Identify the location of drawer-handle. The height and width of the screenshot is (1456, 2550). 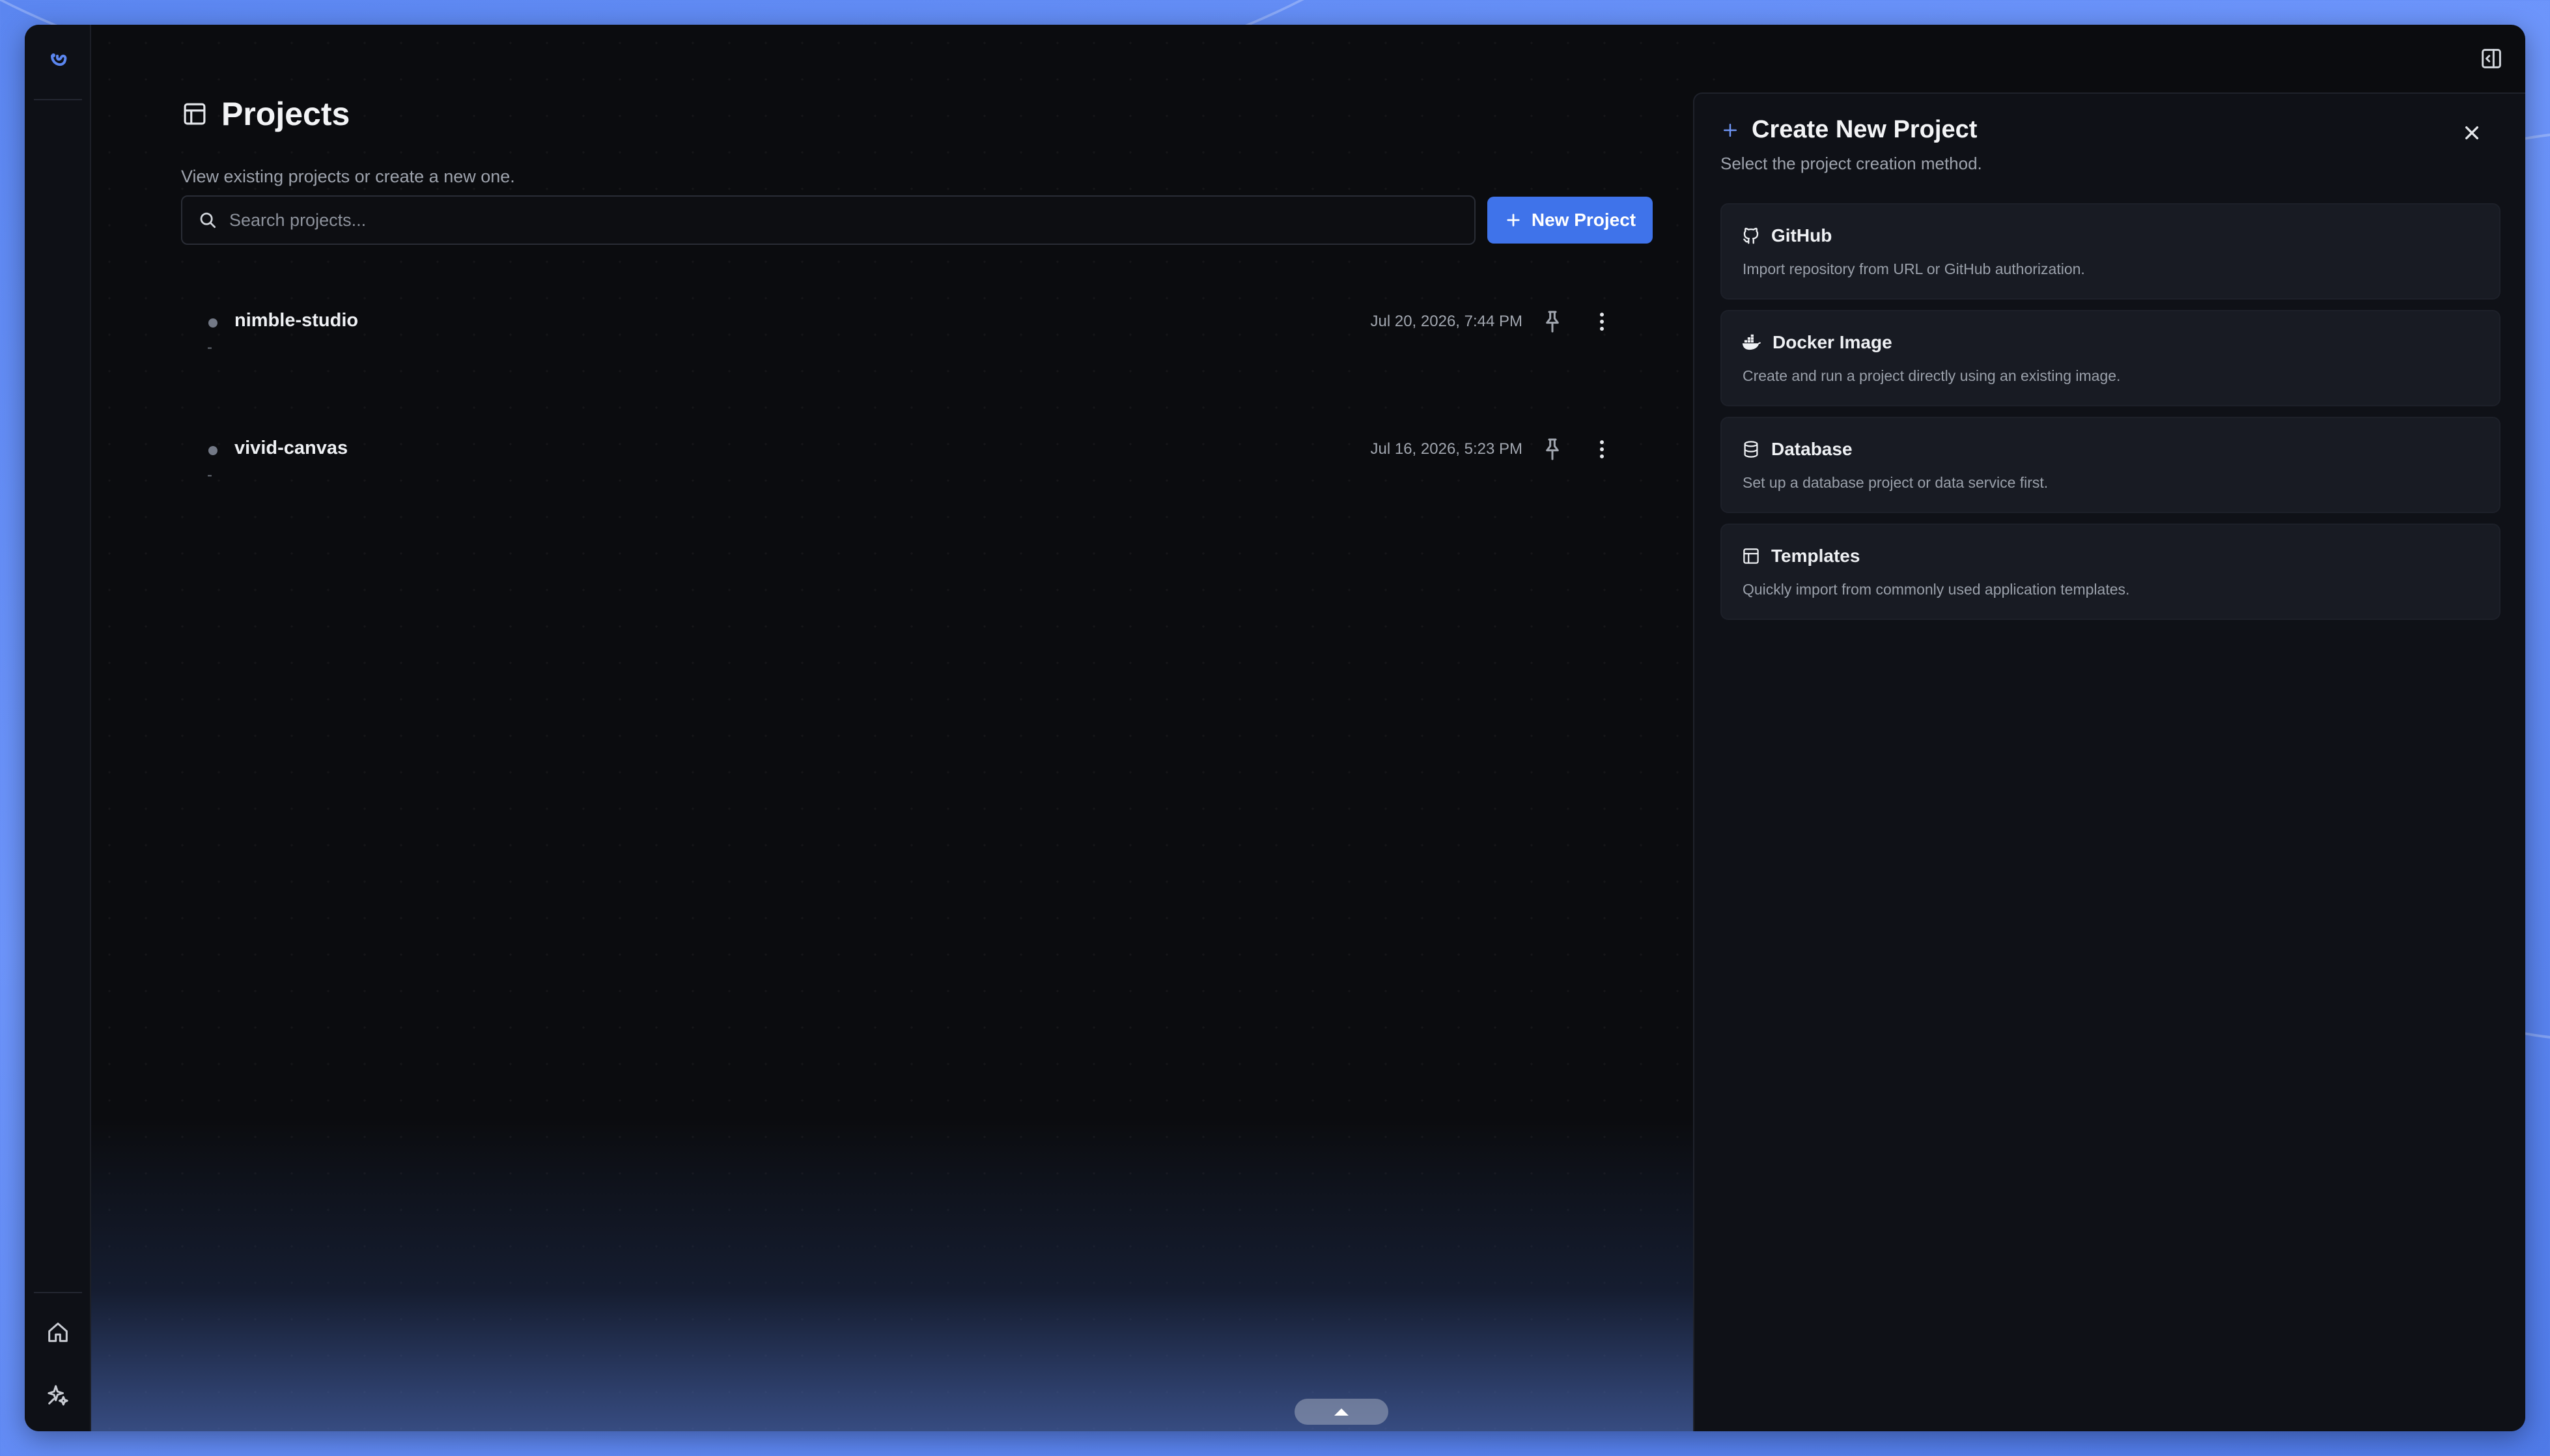
(1341, 1412).